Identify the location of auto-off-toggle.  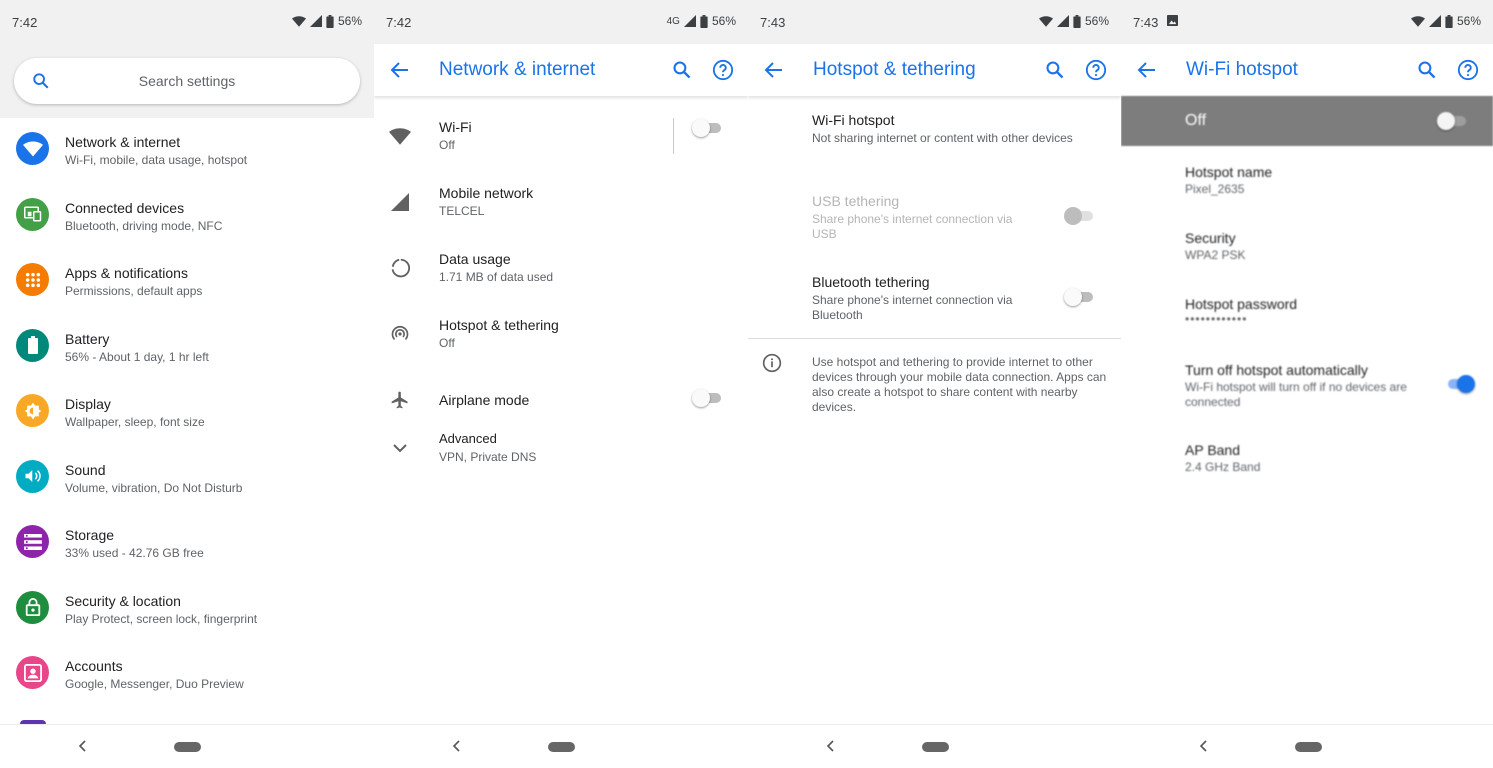
(1460, 384).